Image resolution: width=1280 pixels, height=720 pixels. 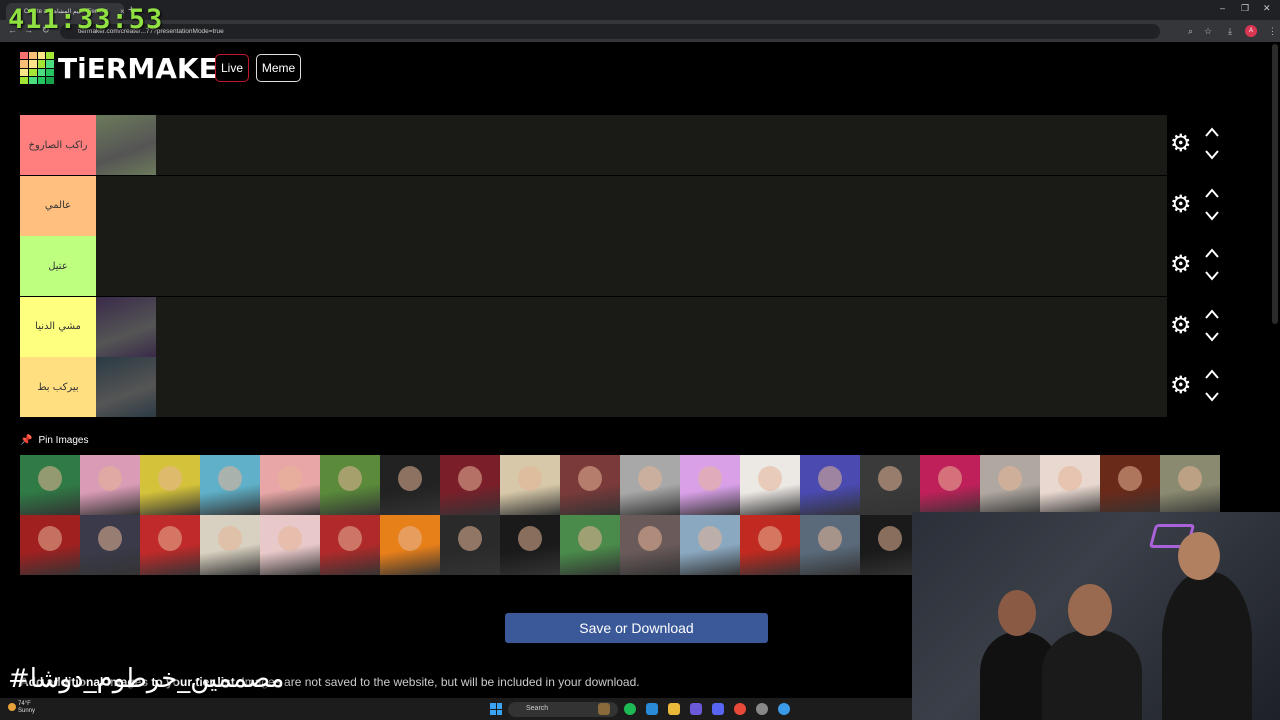 What do you see at coordinates (58, 326) in the screenshot?
I see `tier-label: مشي الدنيا` at bounding box center [58, 326].